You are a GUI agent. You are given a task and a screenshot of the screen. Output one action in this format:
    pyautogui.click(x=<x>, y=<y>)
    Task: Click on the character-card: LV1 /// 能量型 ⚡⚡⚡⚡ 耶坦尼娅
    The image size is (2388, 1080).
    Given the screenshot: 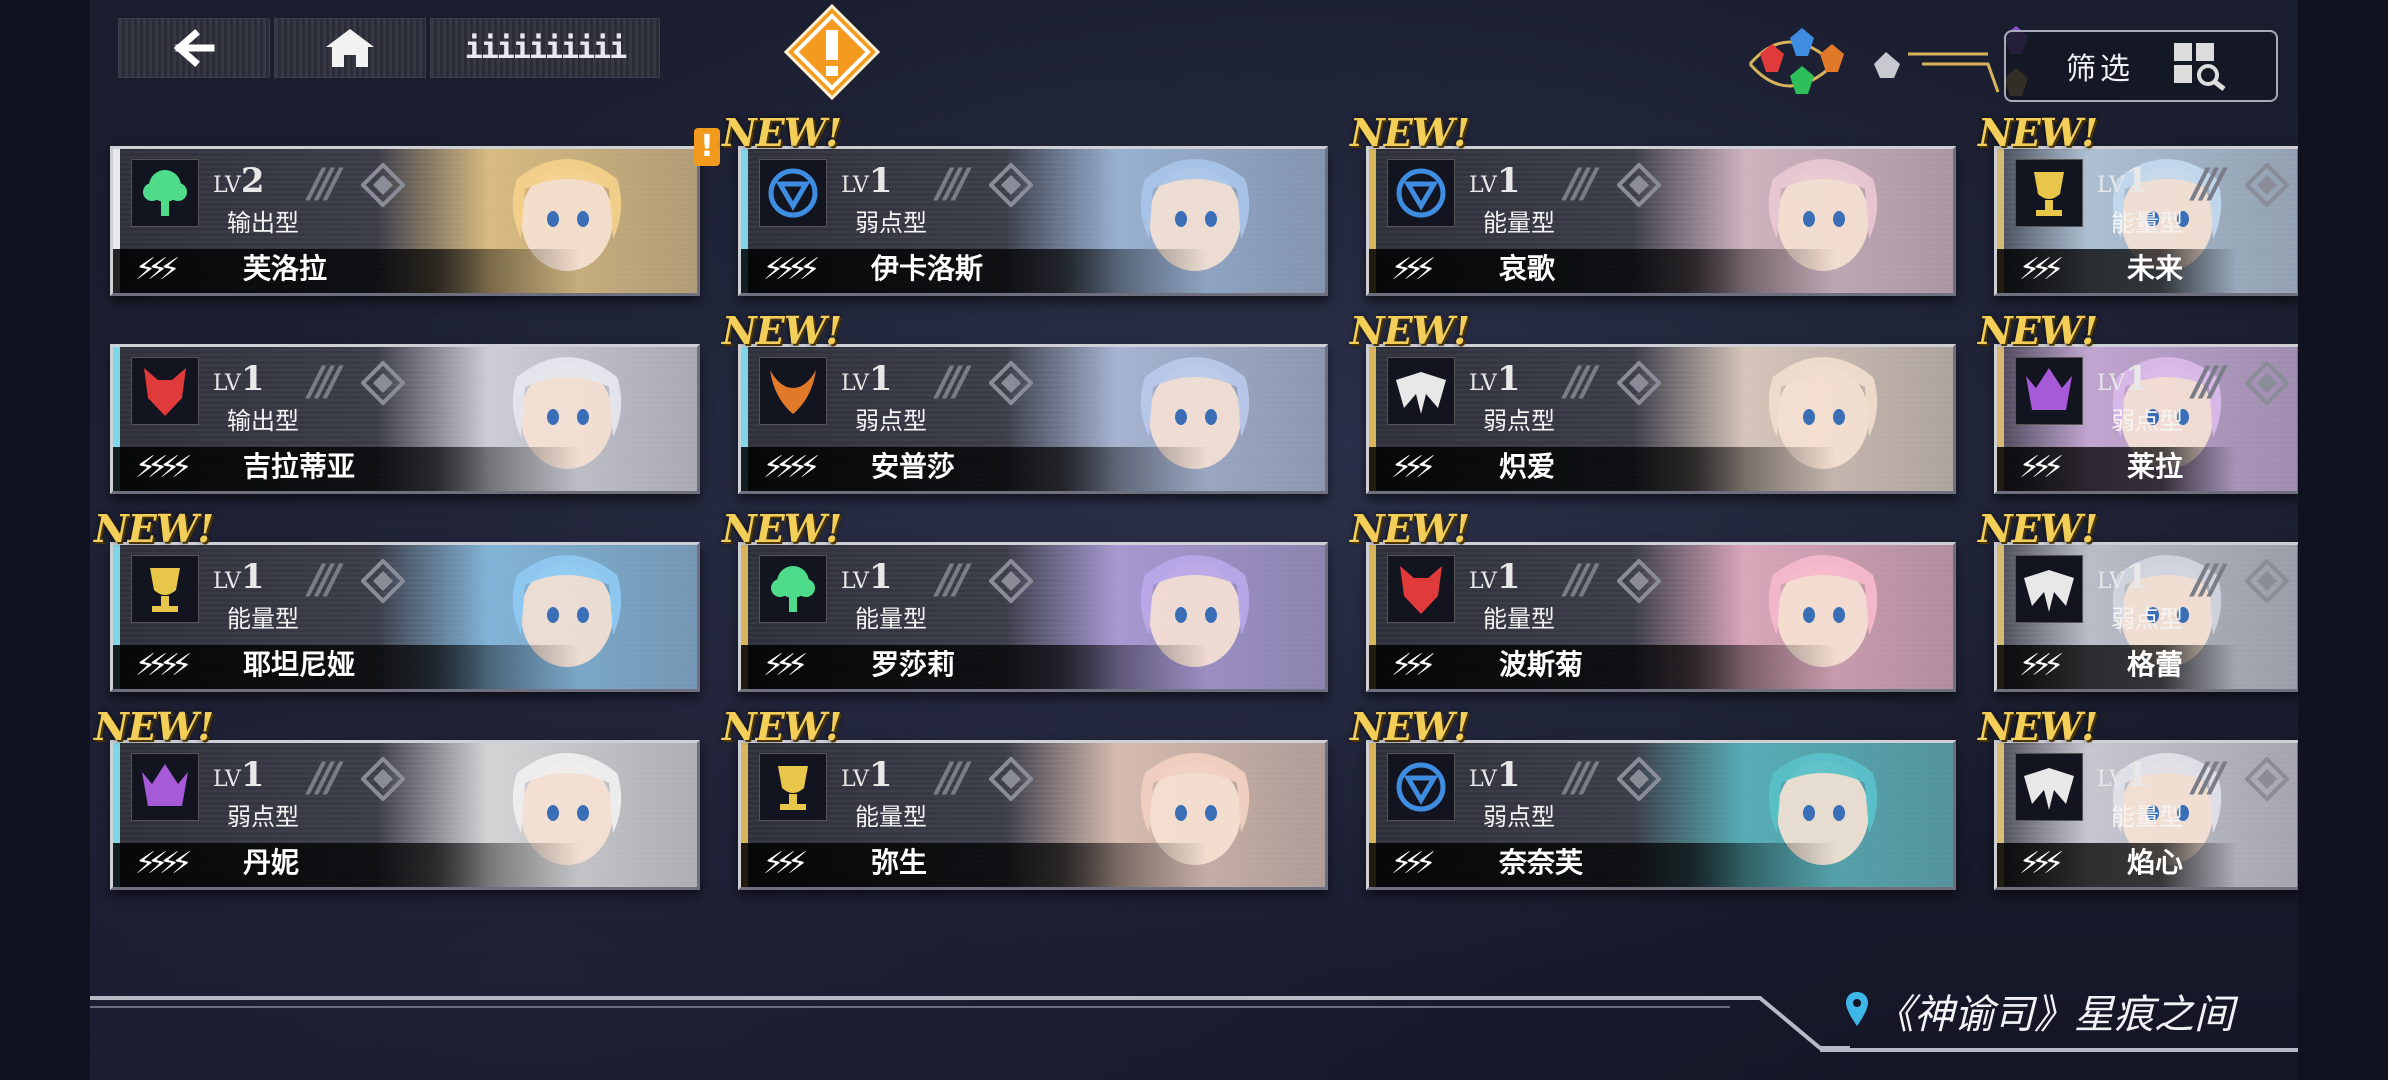 What is the action you would take?
    pyautogui.click(x=405, y=617)
    